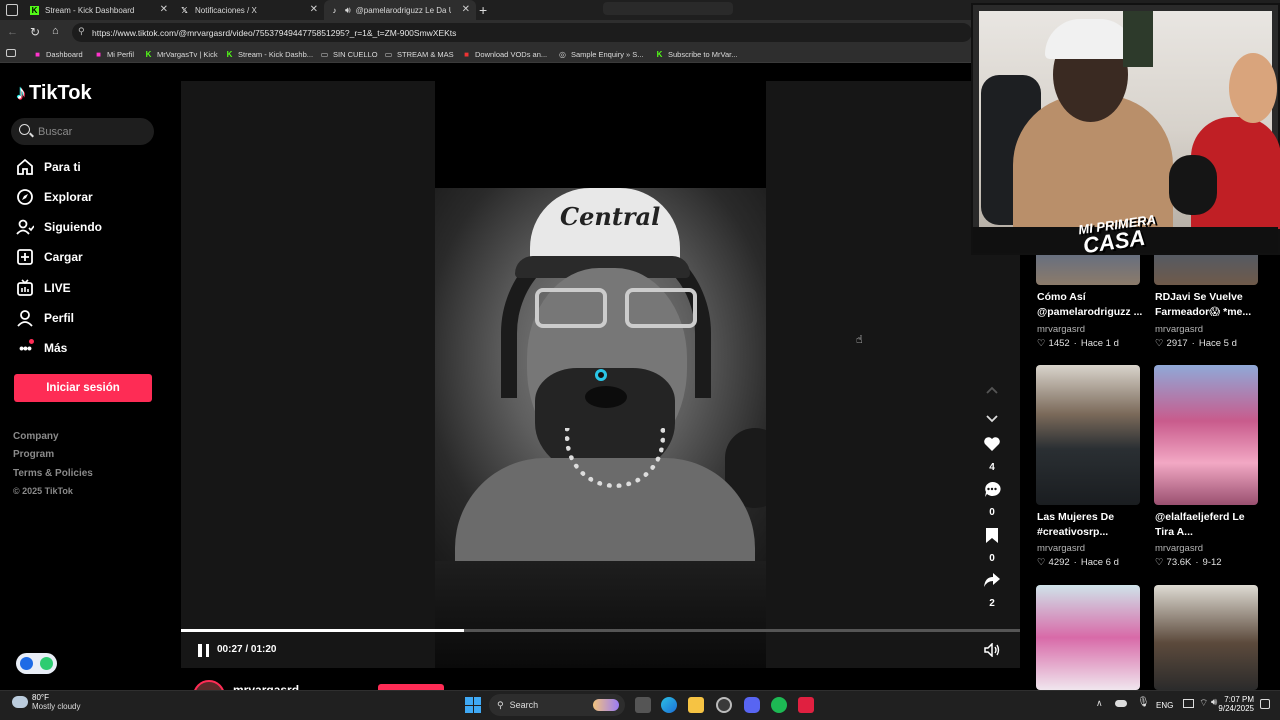 The height and width of the screenshot is (720, 1280). What do you see at coordinates (724, 705) in the screenshot?
I see `obs-icon` at bounding box center [724, 705].